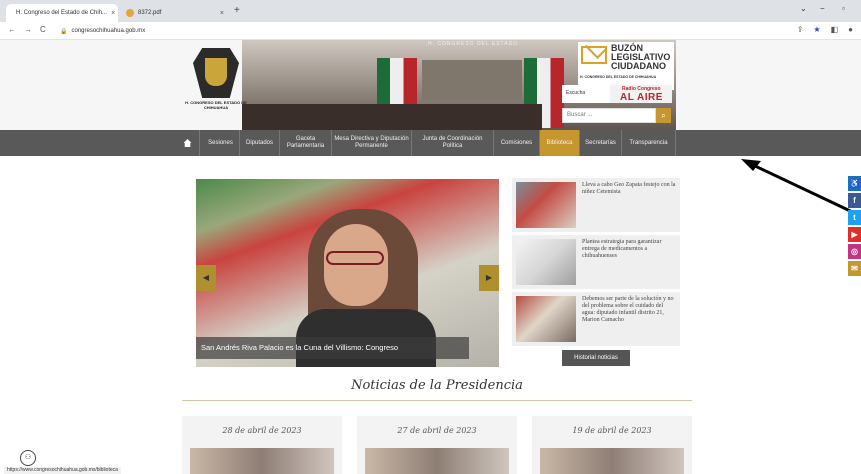  What do you see at coordinates (175, 13) in the screenshot?
I see `tab-pdf: 8372.pdf ×` at bounding box center [175, 13].